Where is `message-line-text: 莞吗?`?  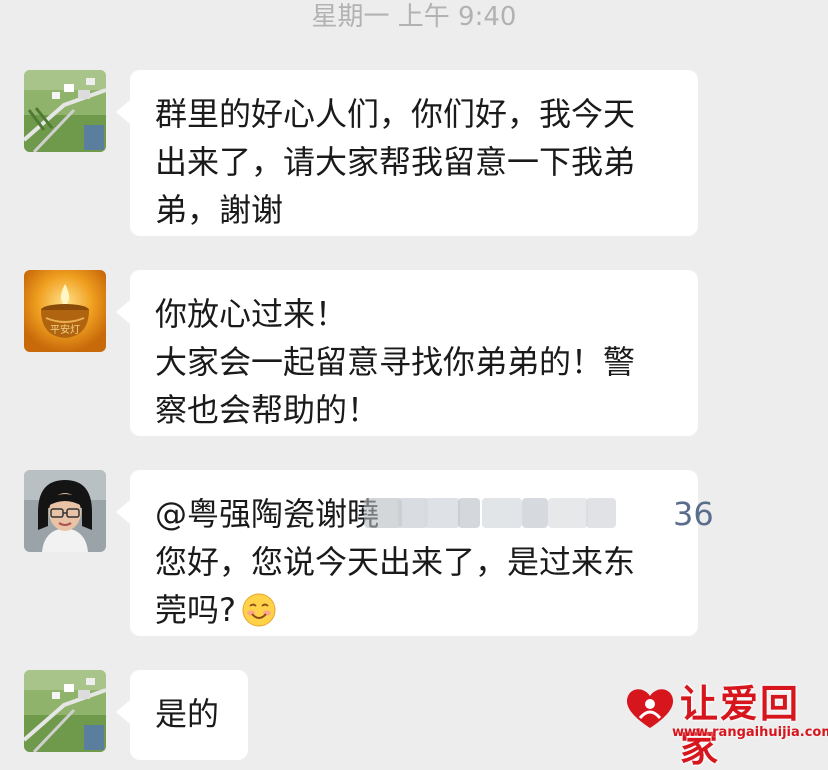 message-line-text: 莞吗? is located at coordinates (195, 610).